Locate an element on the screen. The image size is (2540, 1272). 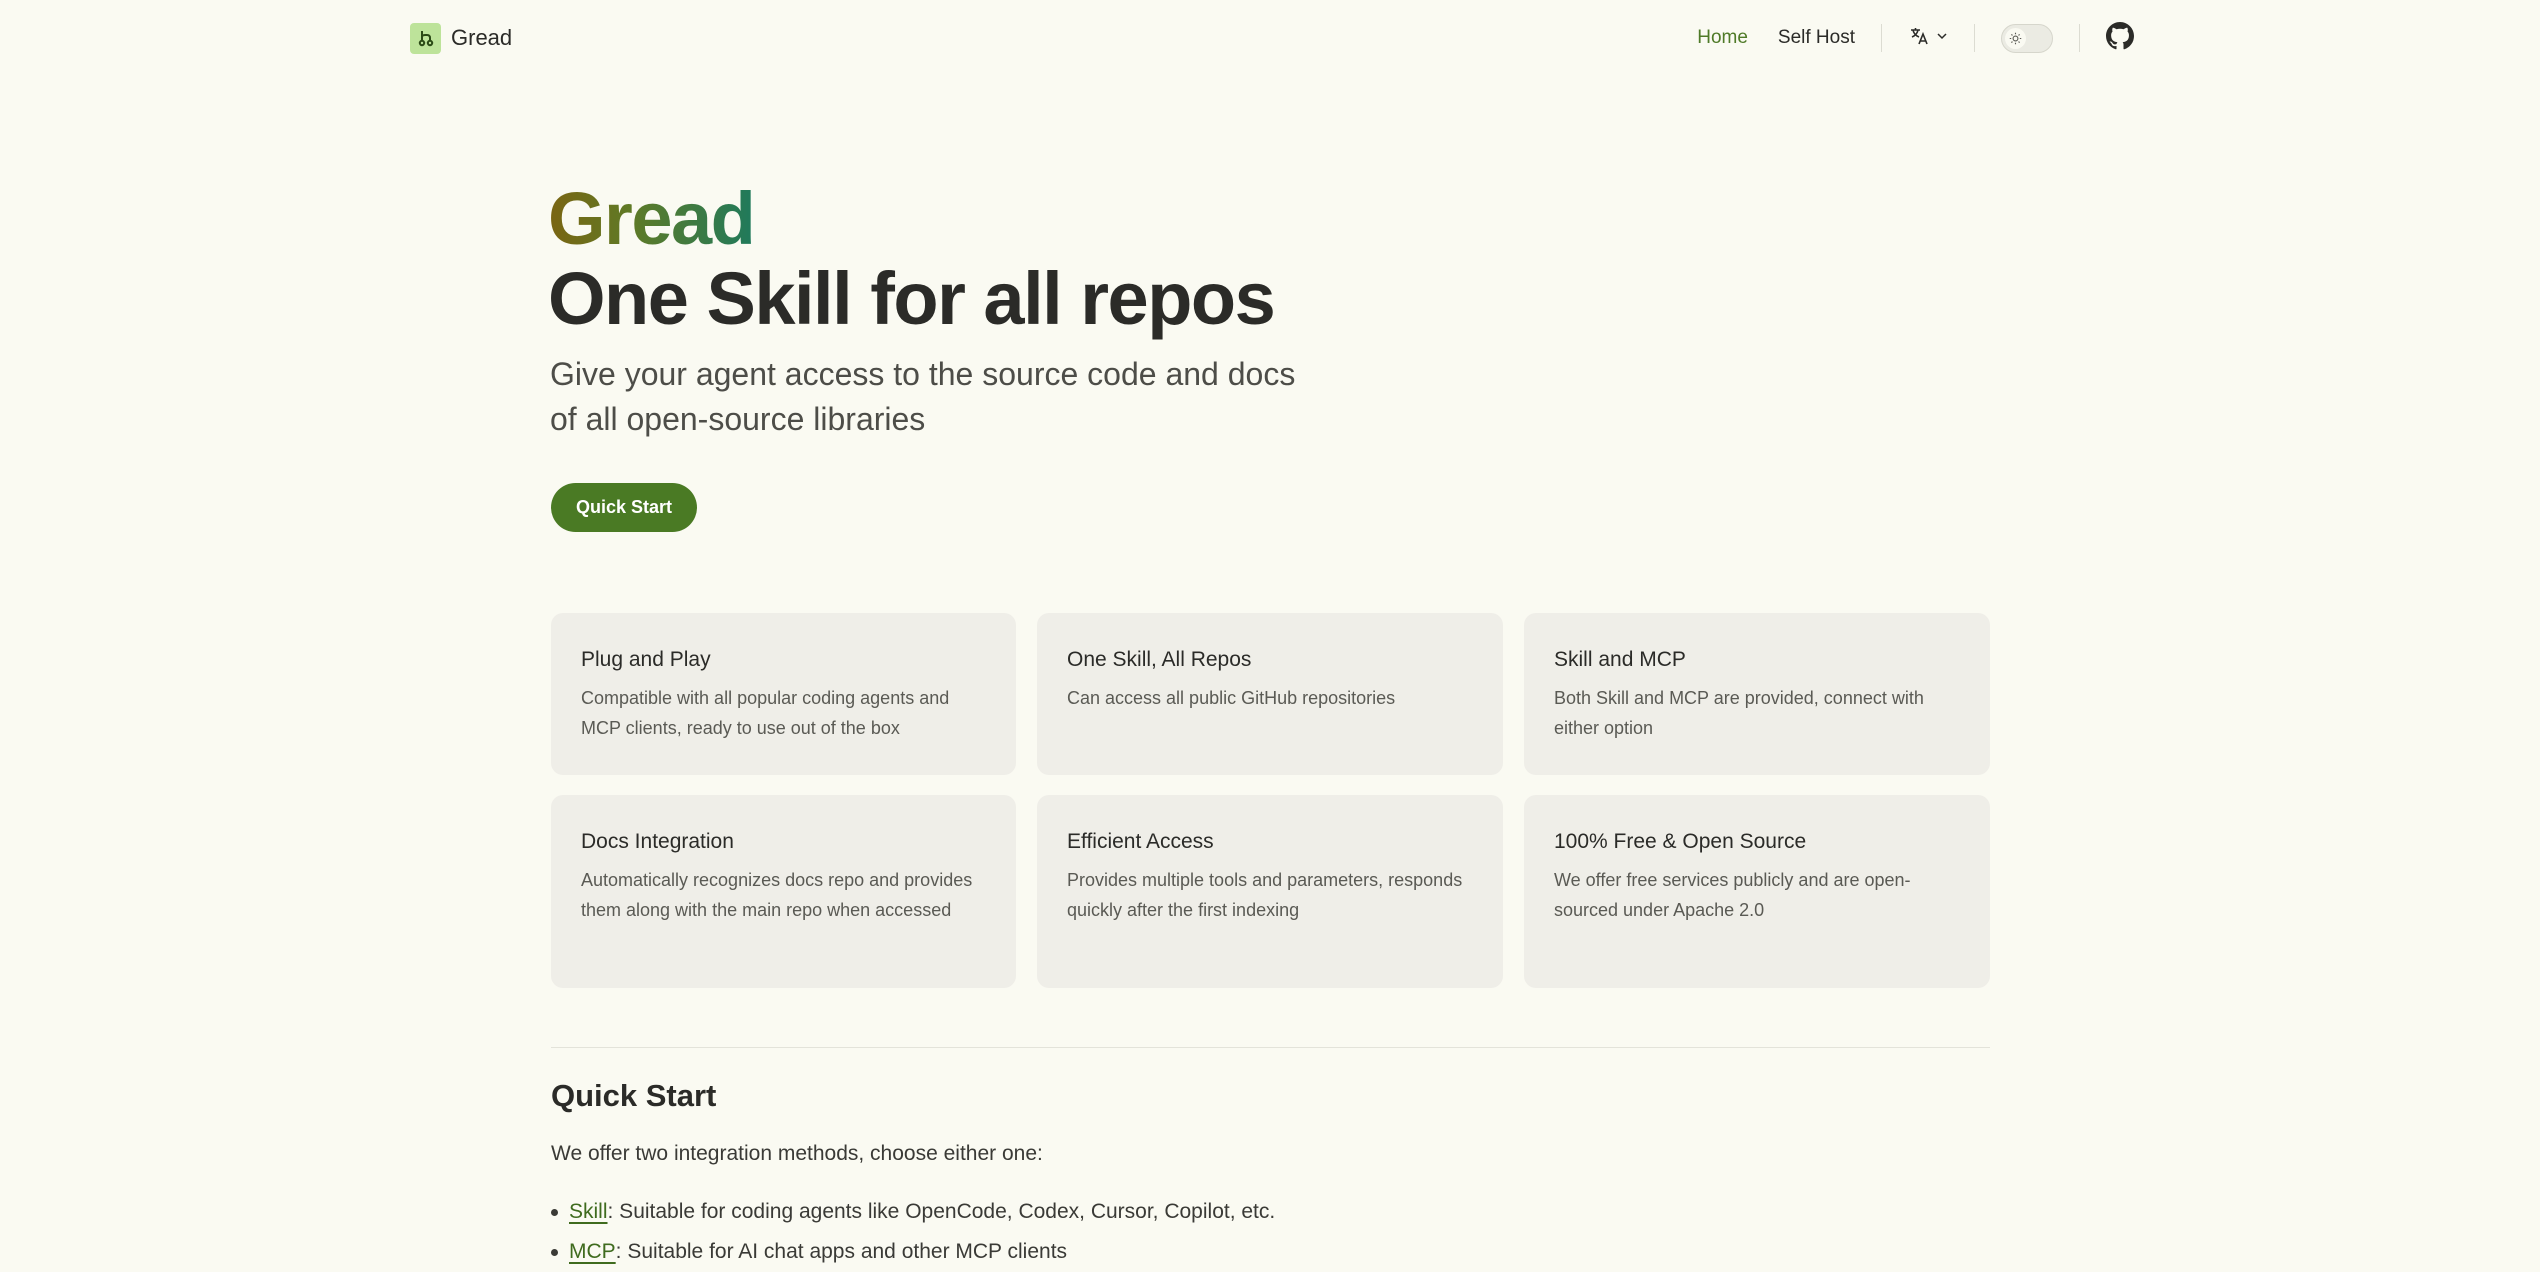
git-branch-logo-icon is located at coordinates (425, 38).